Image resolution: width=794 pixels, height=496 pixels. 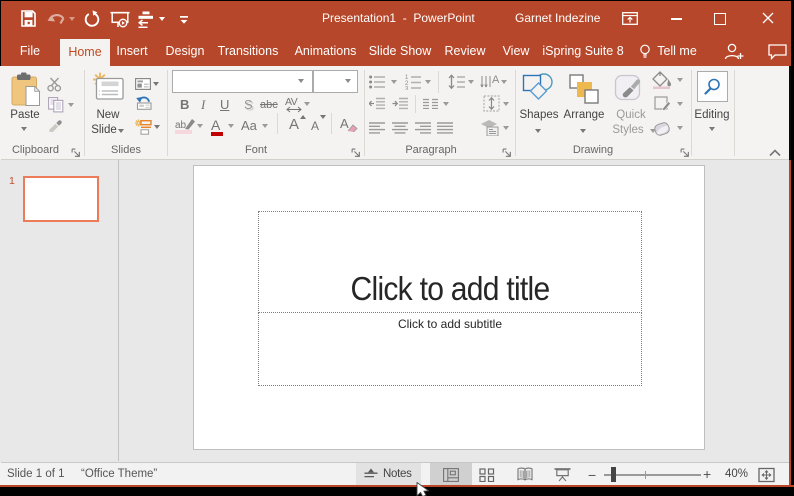 What do you see at coordinates (495, 80) in the screenshot?
I see `svg-text: A` at bounding box center [495, 80].